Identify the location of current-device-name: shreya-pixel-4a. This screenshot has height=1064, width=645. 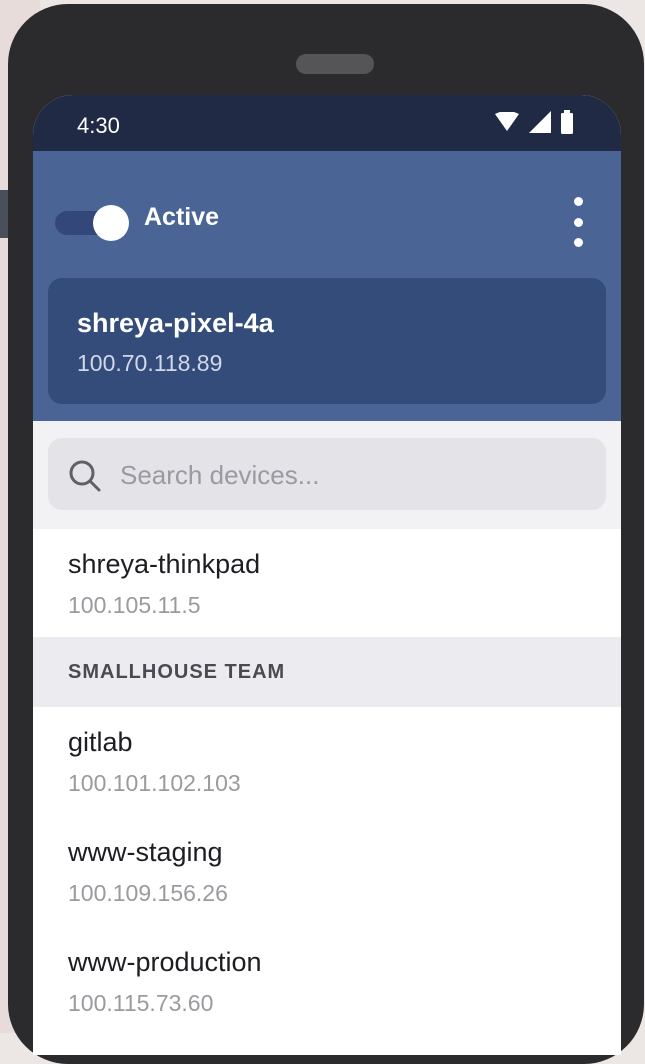
(175, 323).